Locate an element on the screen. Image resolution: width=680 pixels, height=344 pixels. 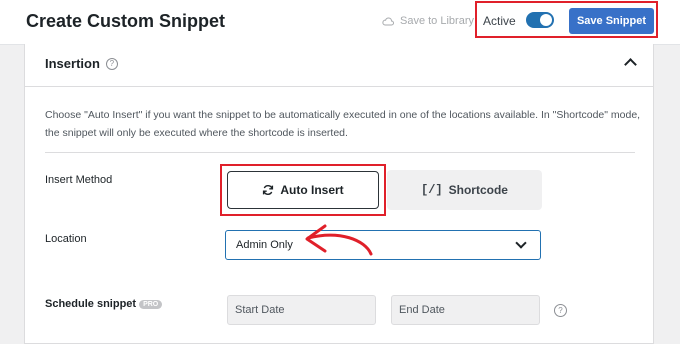
location-select: Admin Only is located at coordinates (383, 245).